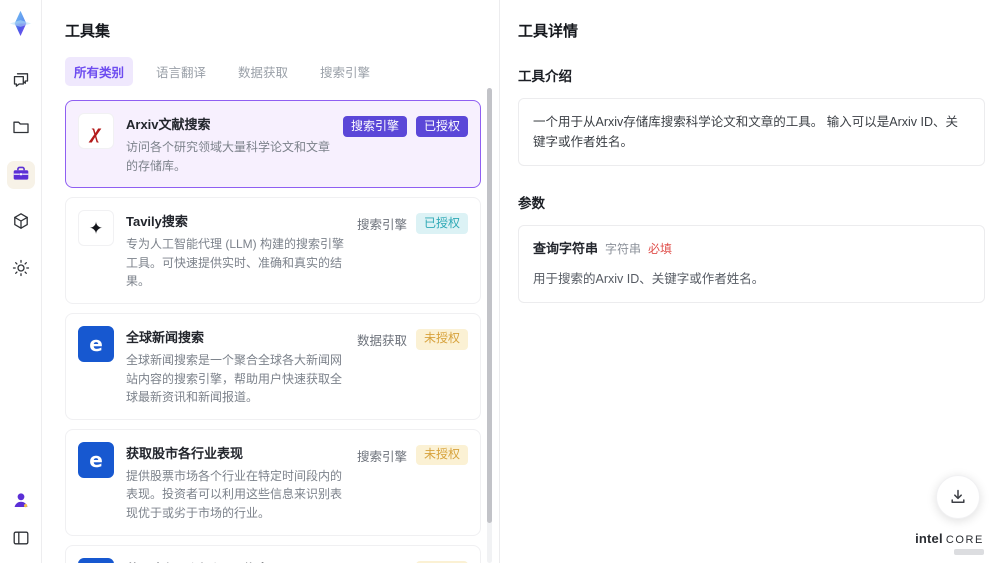 This screenshot has height=563, width=1000. I want to click on arxiv-logo-box: χ, so click(96, 131).